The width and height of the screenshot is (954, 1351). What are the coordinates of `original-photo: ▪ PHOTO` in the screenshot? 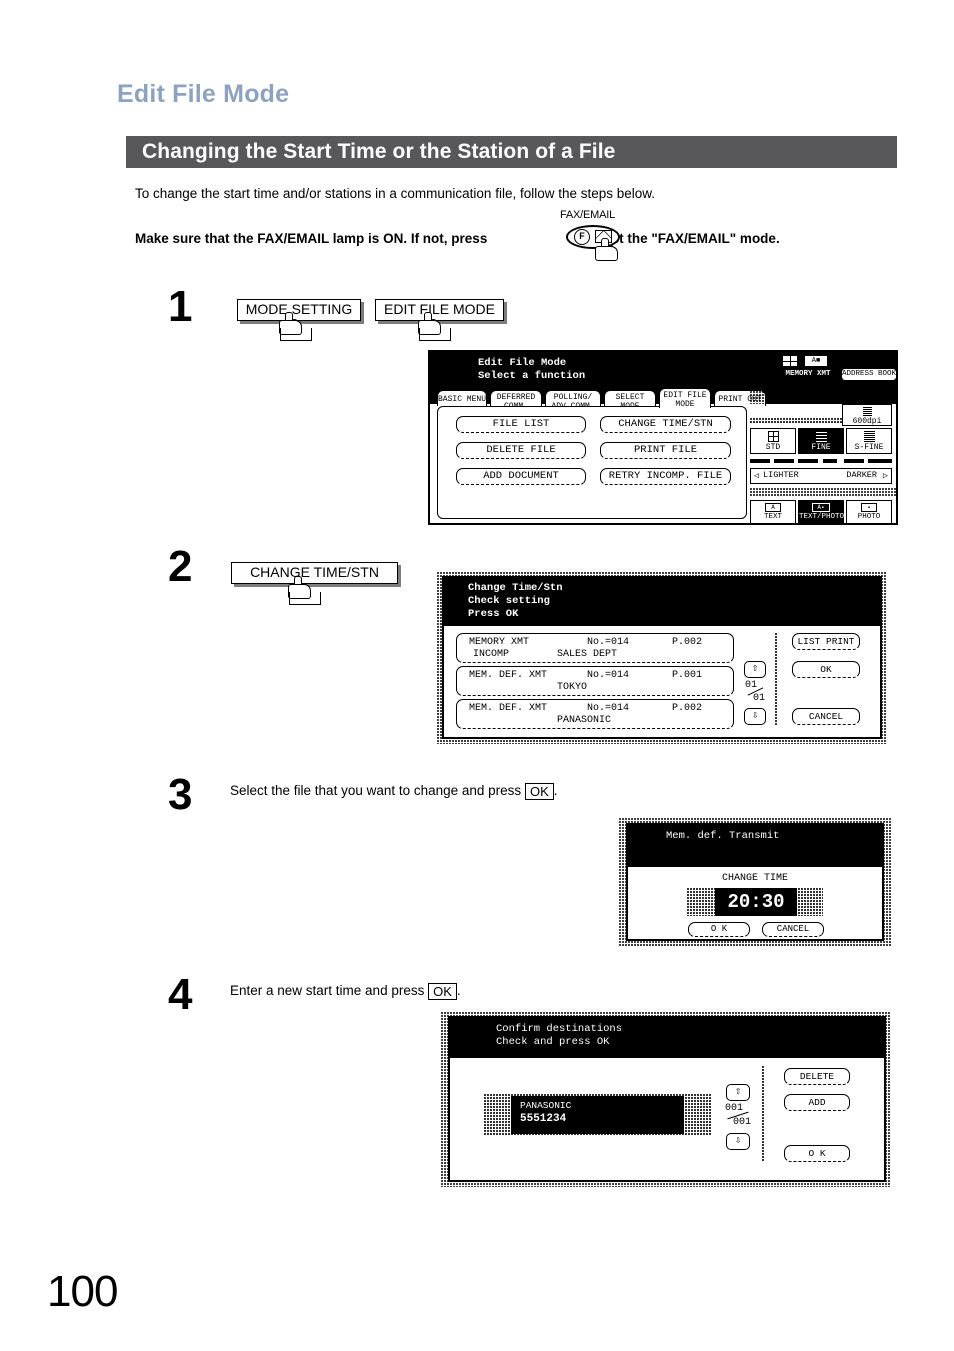 It's located at (869, 512).